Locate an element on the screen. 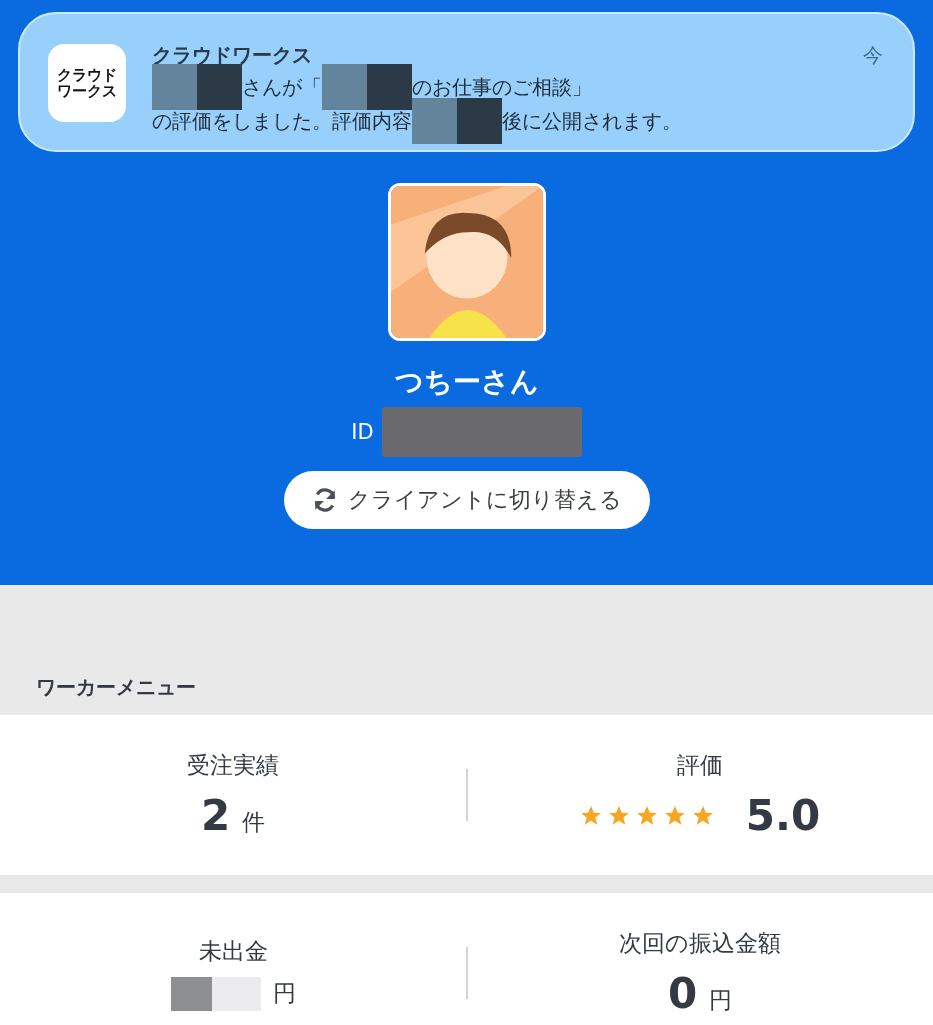 This screenshot has height=1025, width=933. notification-banner: クラウド ワークス クラウドワークス 今 さんが「 のお仕事のご相談」 の評価をしました。評価内容 後に公開されます。 is located at coordinates (466, 82).